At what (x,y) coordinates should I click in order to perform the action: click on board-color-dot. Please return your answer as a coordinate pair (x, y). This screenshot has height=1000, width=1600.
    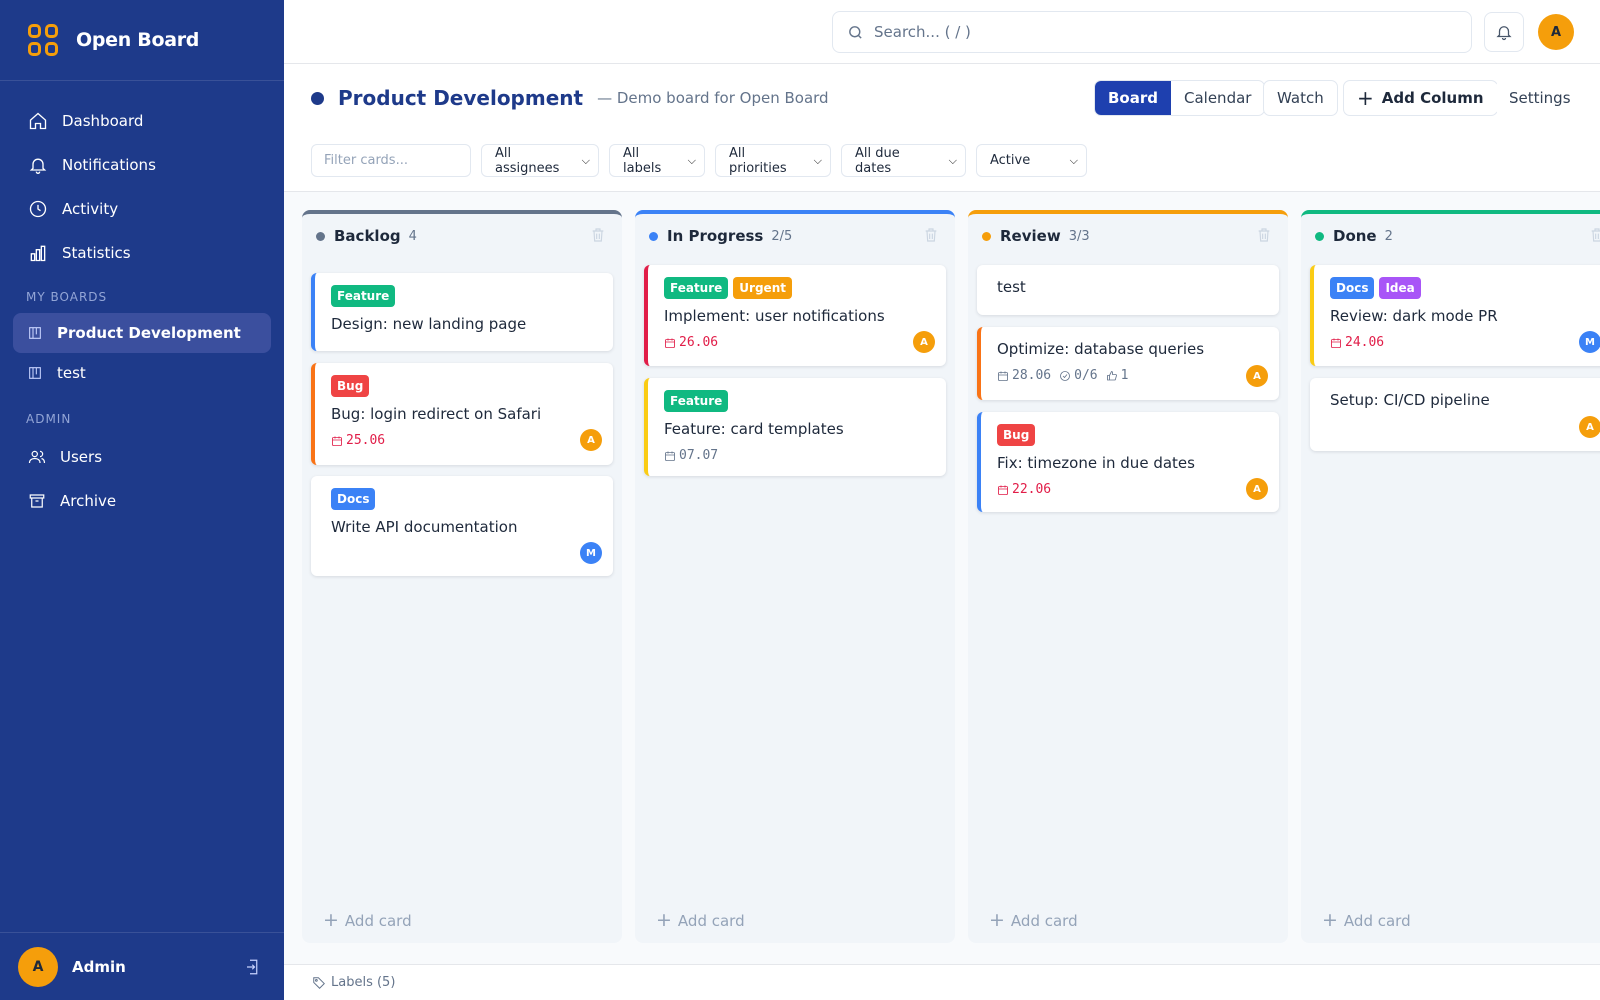
    Looking at the image, I should click on (317, 98).